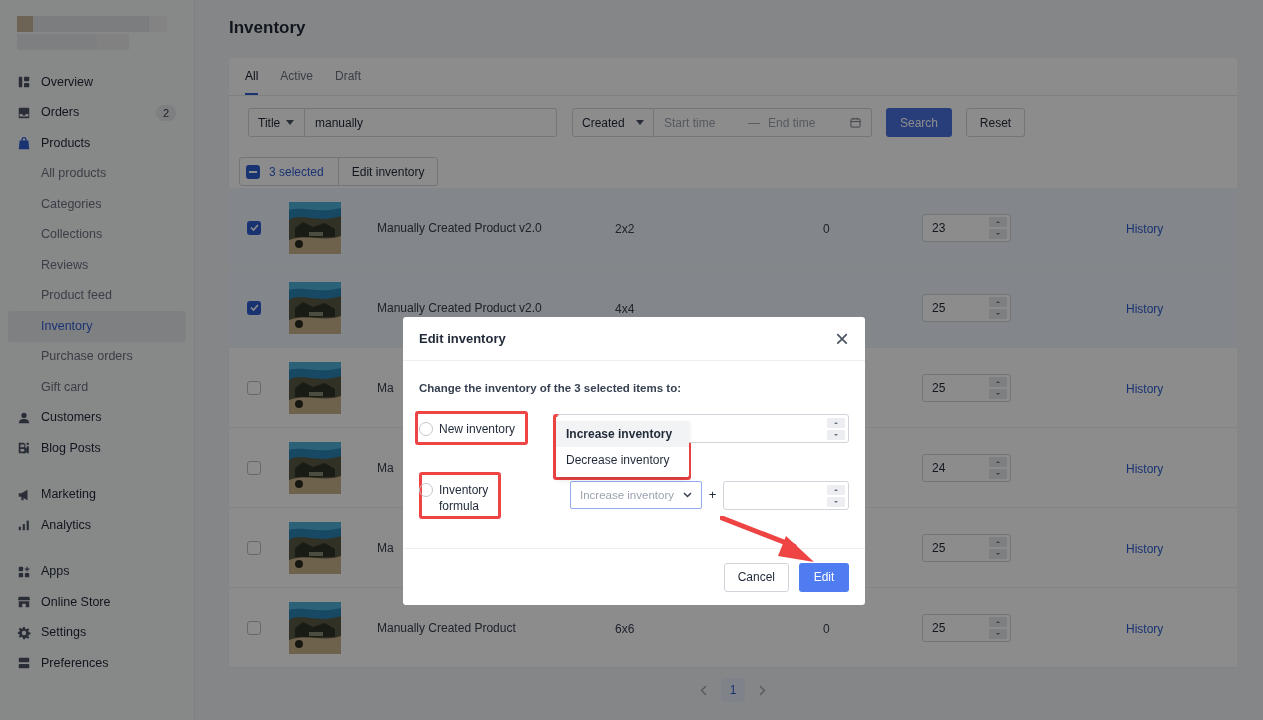 The width and height of the screenshot is (1263, 720). Describe the element at coordinates (24, 571) in the screenshot. I see `apps-icon` at that location.